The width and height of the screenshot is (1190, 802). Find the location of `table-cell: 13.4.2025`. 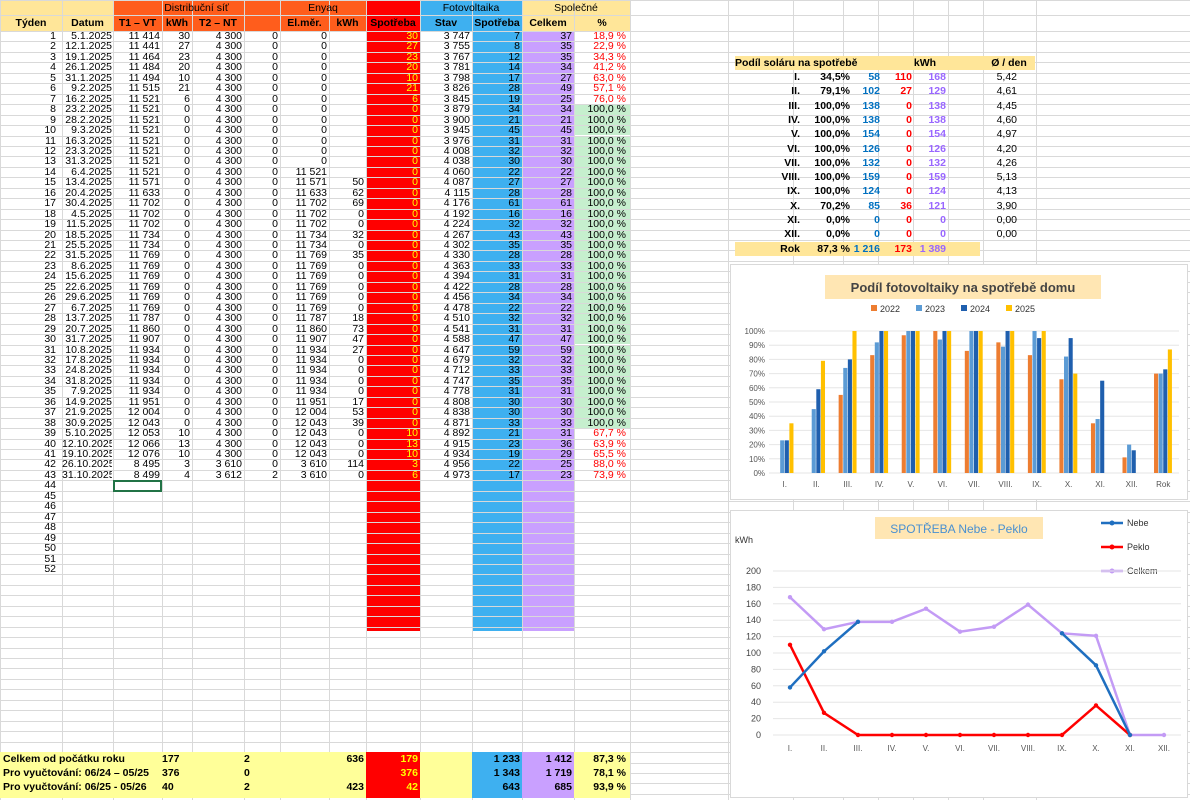

table-cell: 13.4.2025 is located at coordinates (87, 182).